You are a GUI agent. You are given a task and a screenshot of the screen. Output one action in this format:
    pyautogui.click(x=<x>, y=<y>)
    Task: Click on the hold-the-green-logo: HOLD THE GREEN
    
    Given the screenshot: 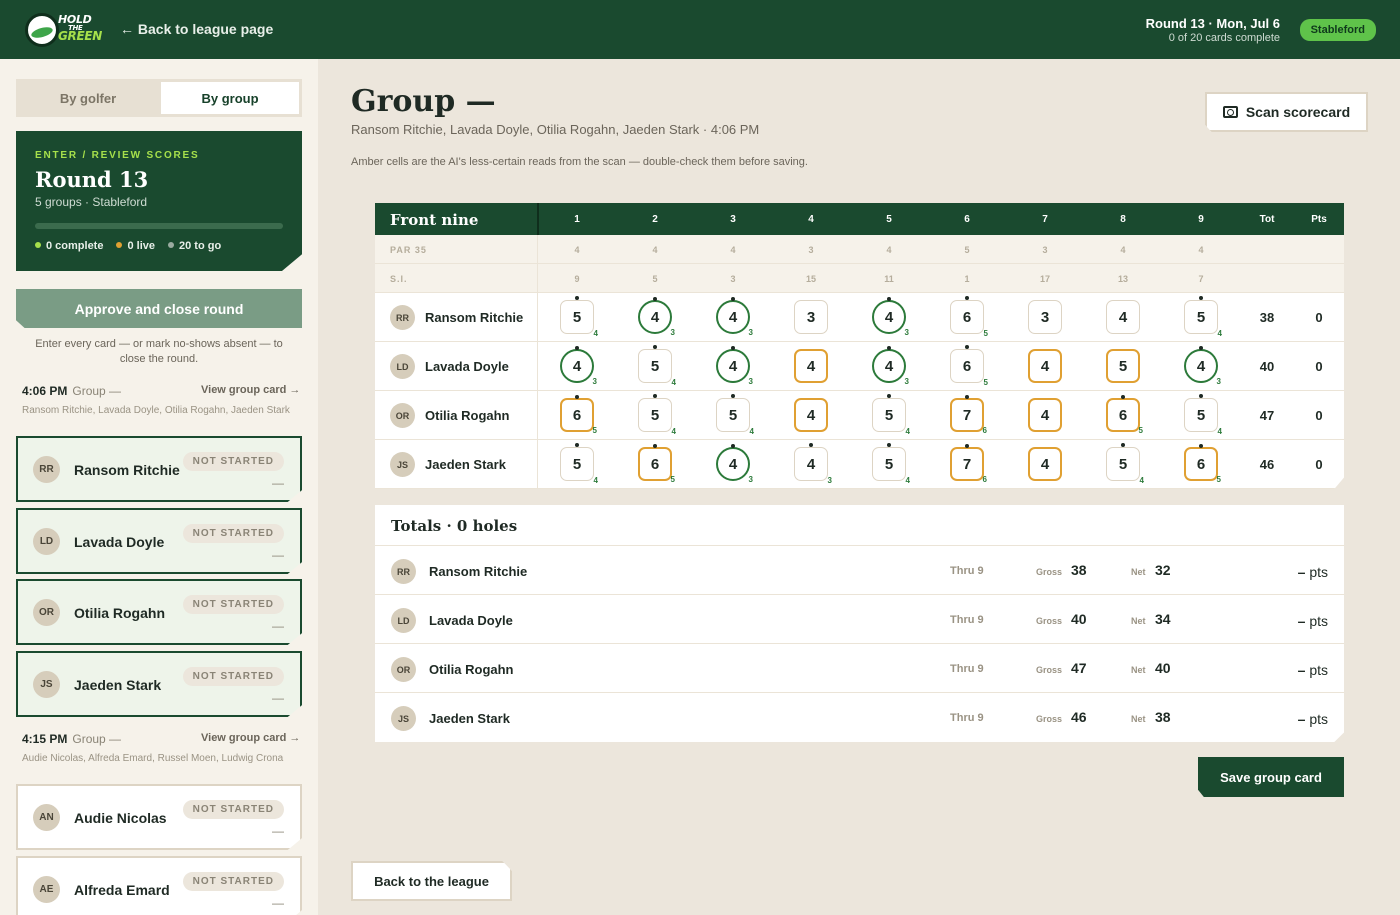 What is the action you would take?
    pyautogui.click(x=63, y=30)
    